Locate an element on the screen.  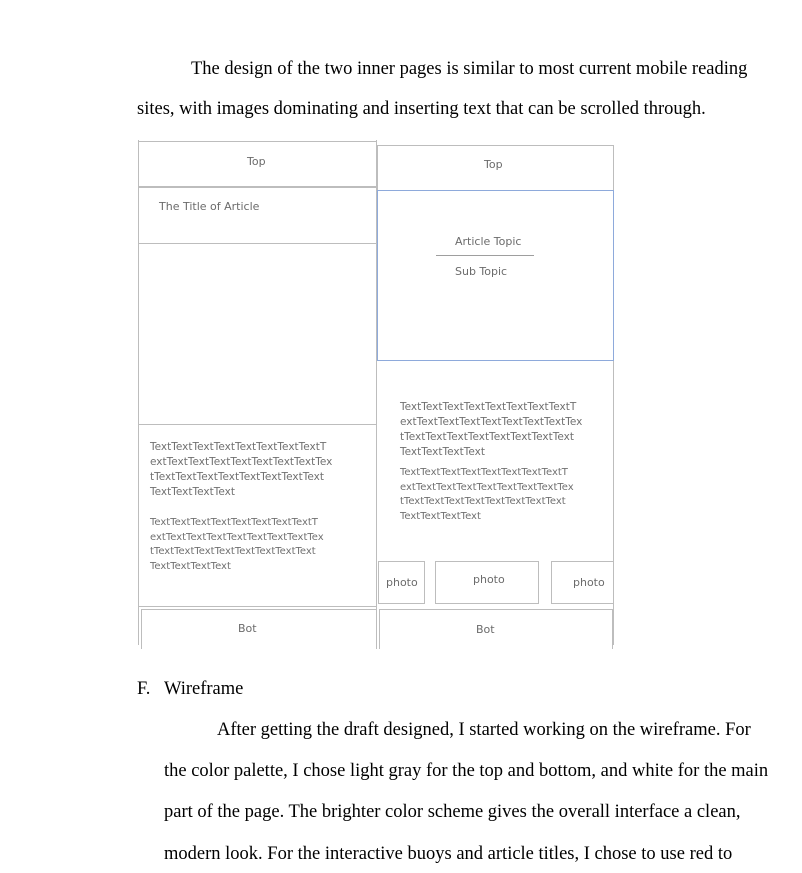
photo-label-2: photo is located at coordinates (489, 579).